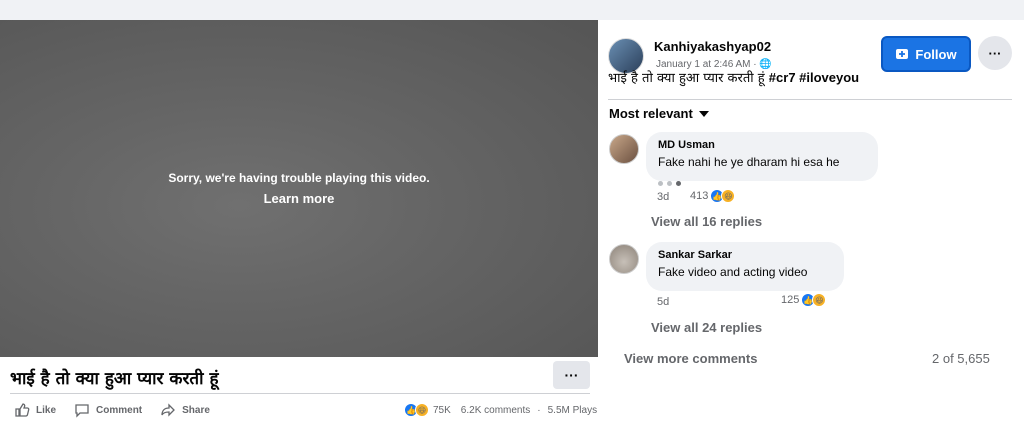 This screenshot has width=1024, height=439. Describe the element at coordinates (669, 183) in the screenshot. I see `typing-dots` at that location.